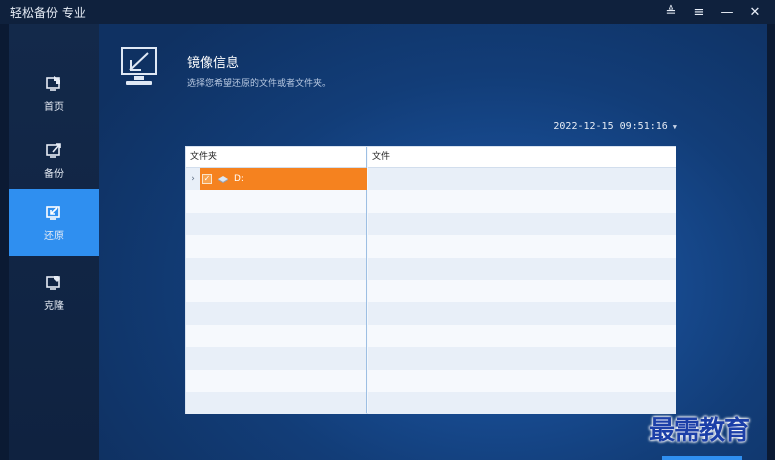 The width and height of the screenshot is (775, 460). Describe the element at coordinates (610, 126) in the screenshot. I see `backup-date-value: 2022-12-15 09:51:16` at that location.